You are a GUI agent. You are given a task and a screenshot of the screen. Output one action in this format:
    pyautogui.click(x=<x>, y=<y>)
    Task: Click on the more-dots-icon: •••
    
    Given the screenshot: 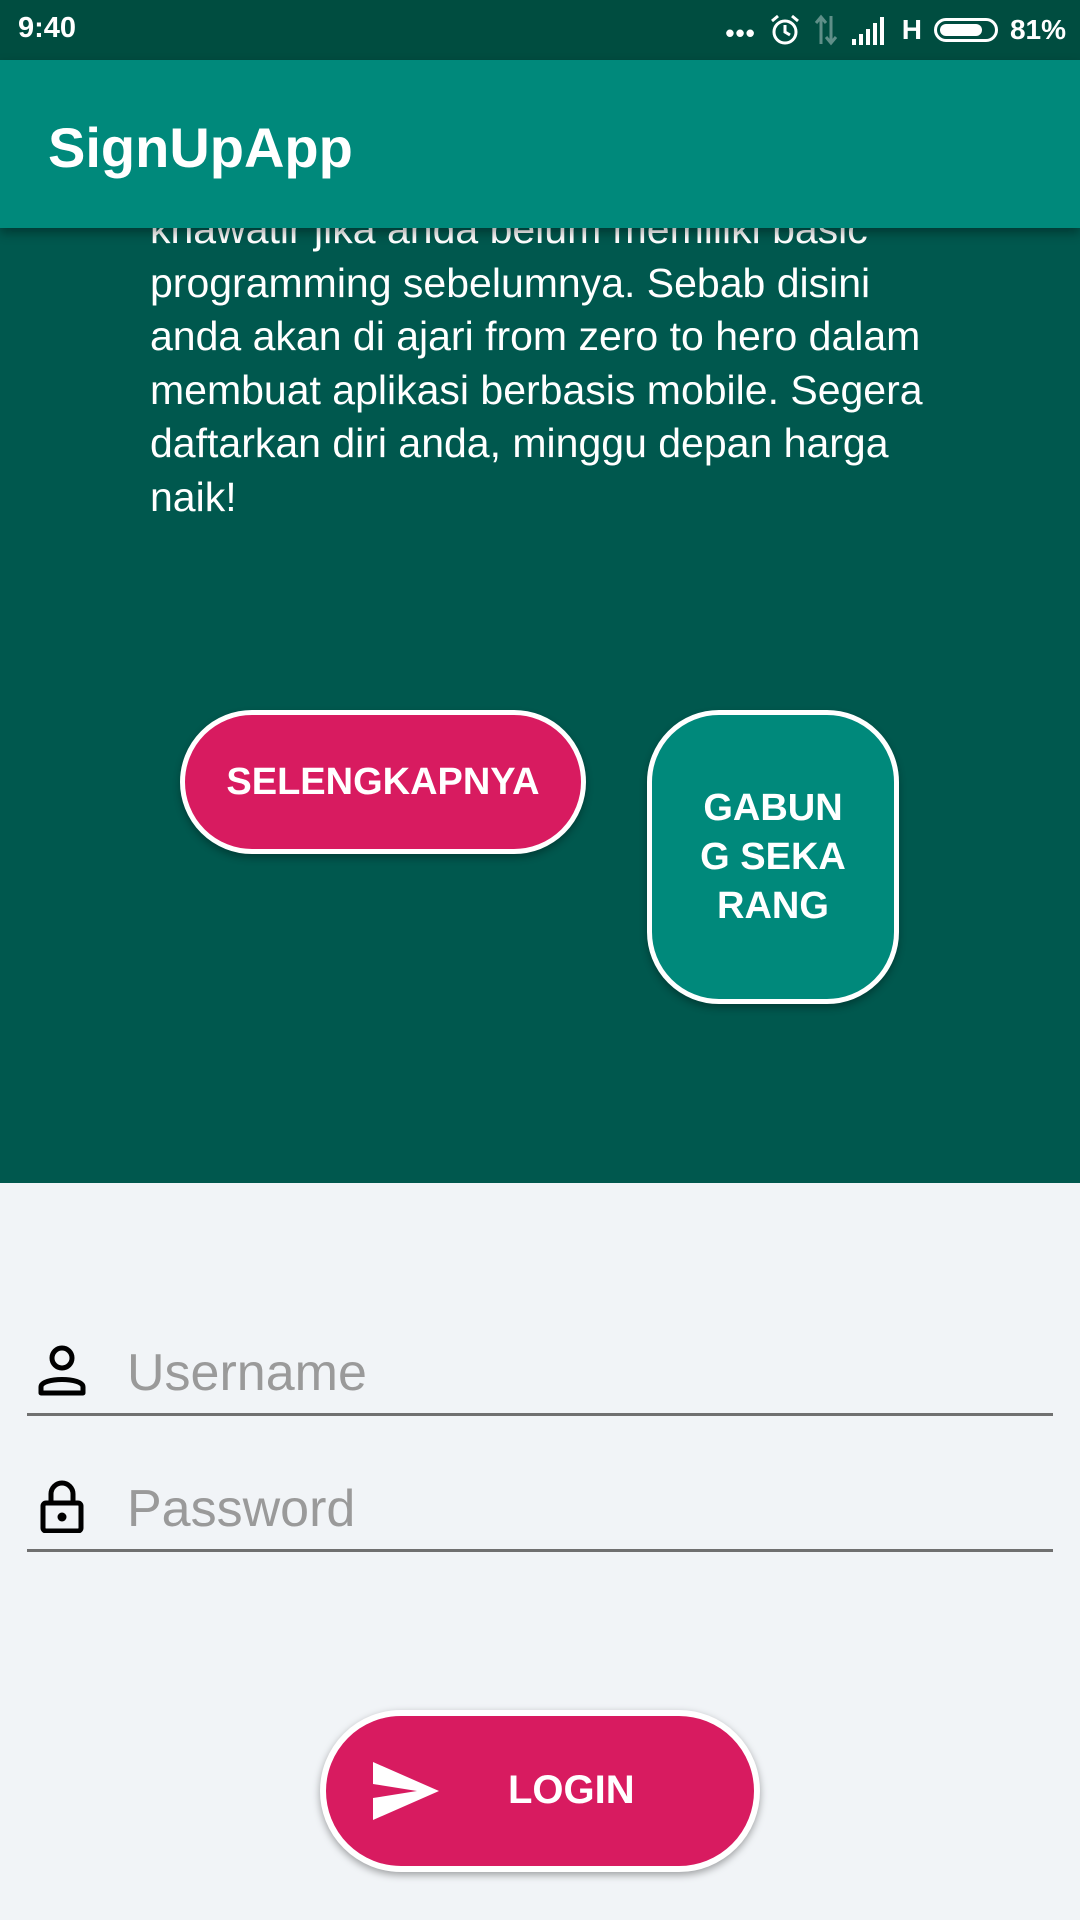 What is the action you would take?
    pyautogui.click(x=740, y=32)
    